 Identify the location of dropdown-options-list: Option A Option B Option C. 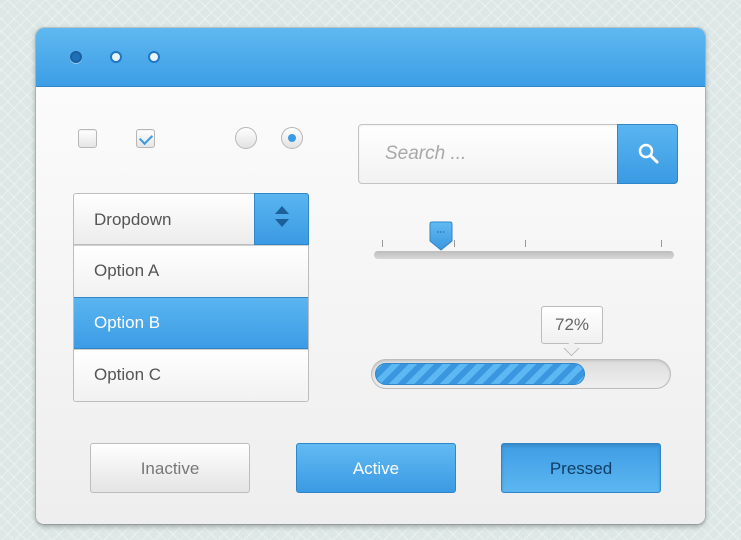
(191, 323).